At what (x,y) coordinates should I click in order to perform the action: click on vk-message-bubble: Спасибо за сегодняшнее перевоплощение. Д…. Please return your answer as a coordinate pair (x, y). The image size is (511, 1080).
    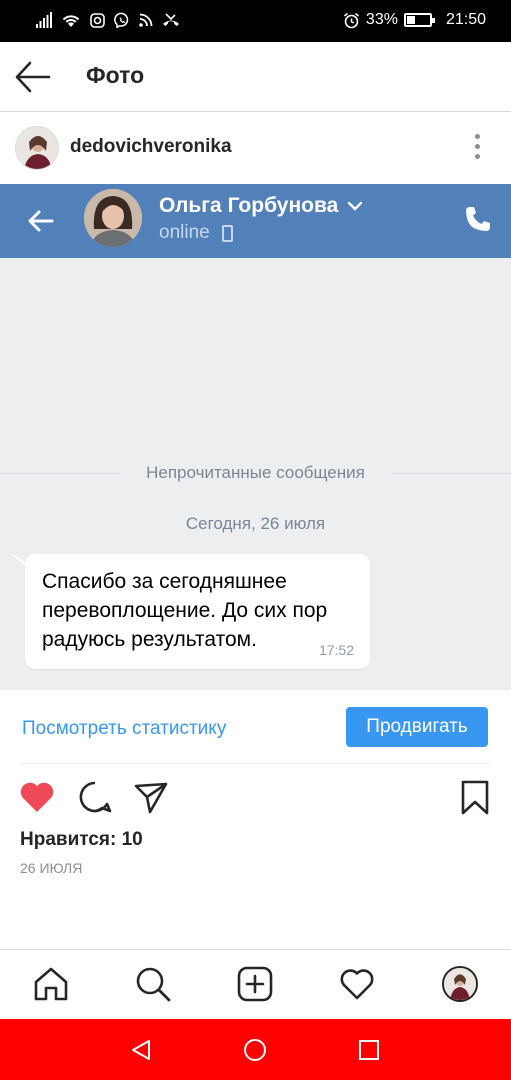
    Looking at the image, I should click on (197, 611).